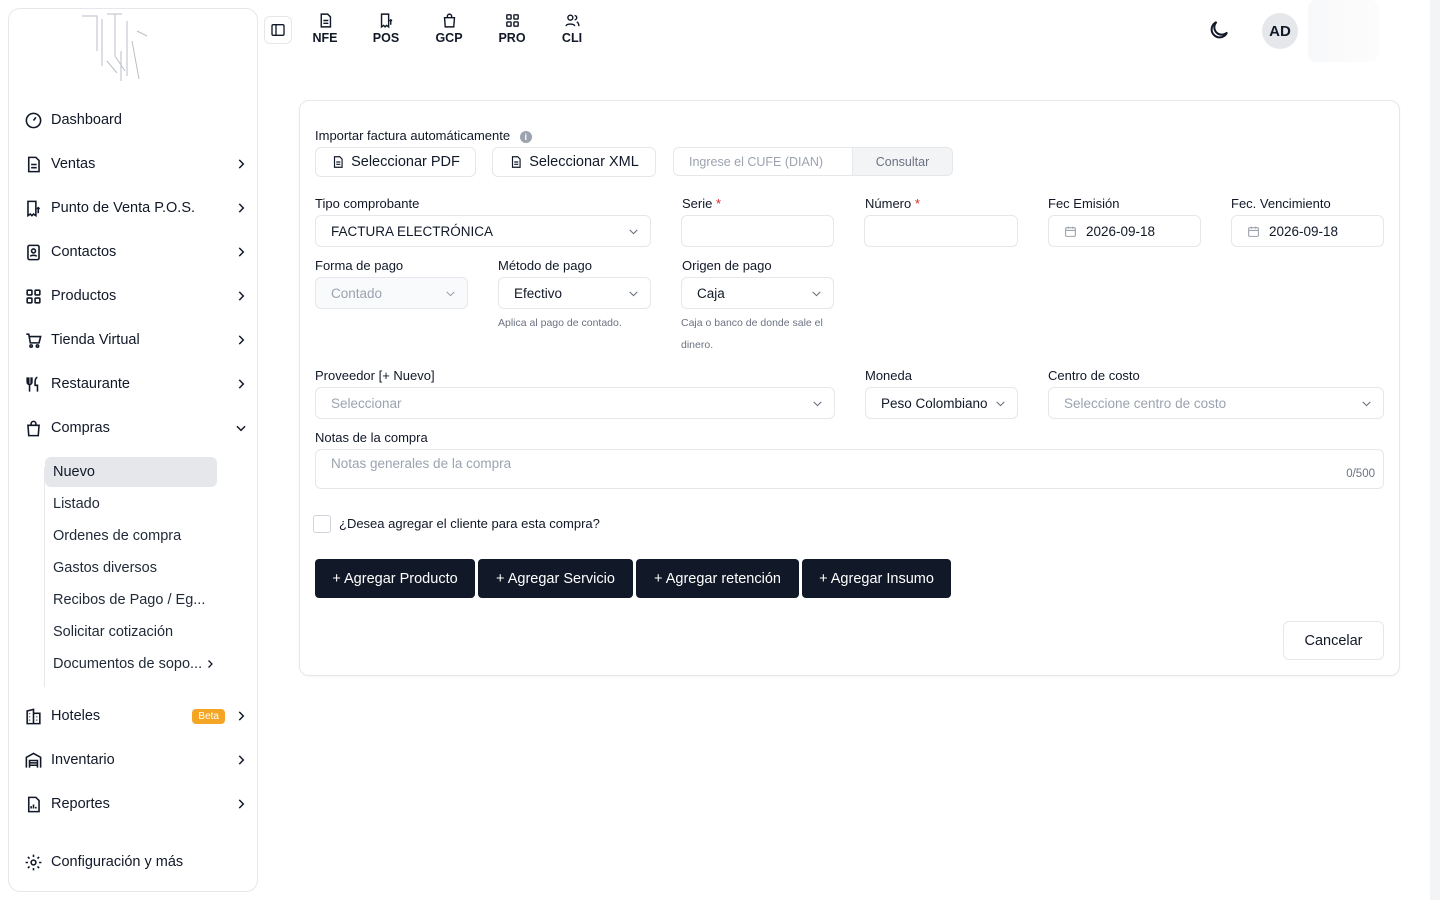 This screenshot has width=1440, height=900. I want to click on sidebar-item-configuracion: Configuración y más, so click(136, 862).